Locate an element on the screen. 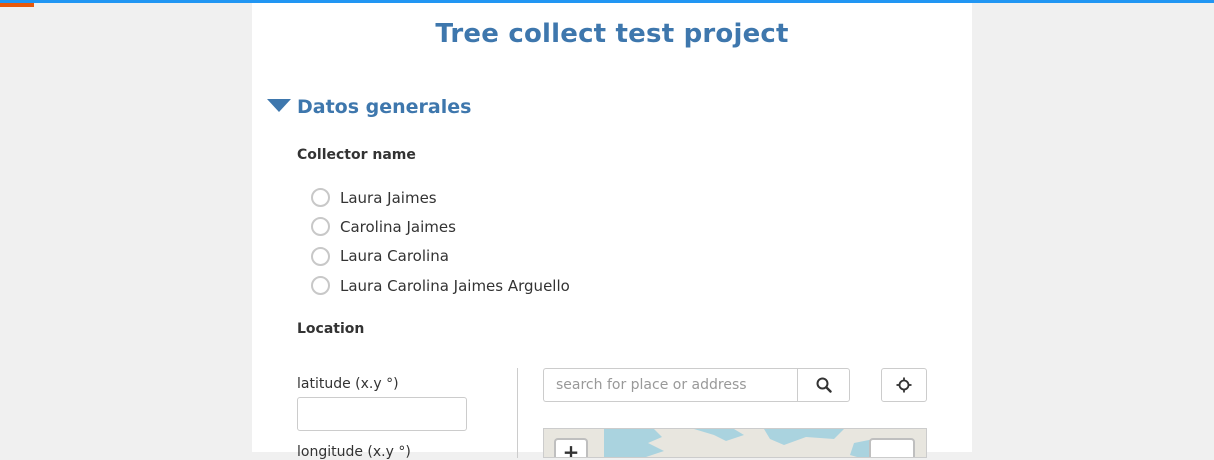  place-search-input is located at coordinates (671, 385).